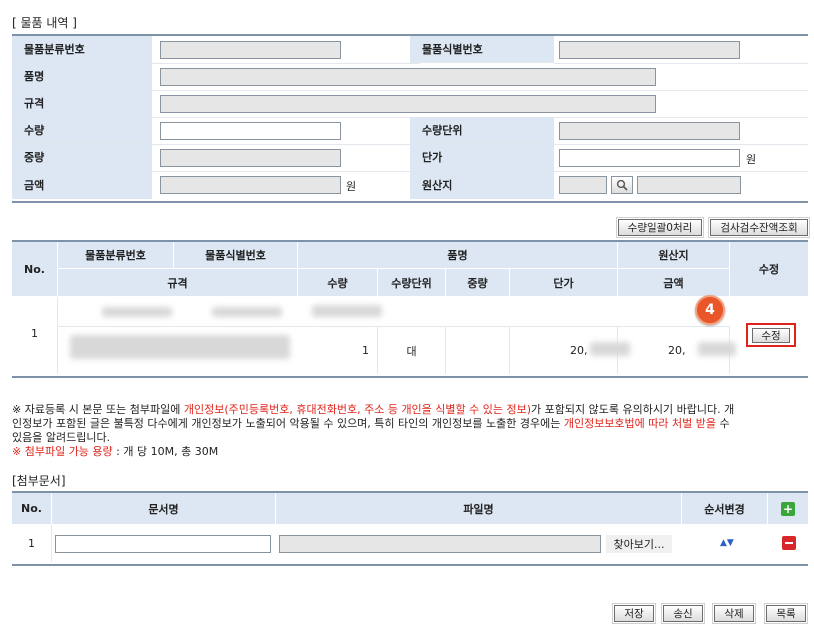  Describe the element at coordinates (478, 283) in the screenshot. I see `col-weight: 중량` at that location.